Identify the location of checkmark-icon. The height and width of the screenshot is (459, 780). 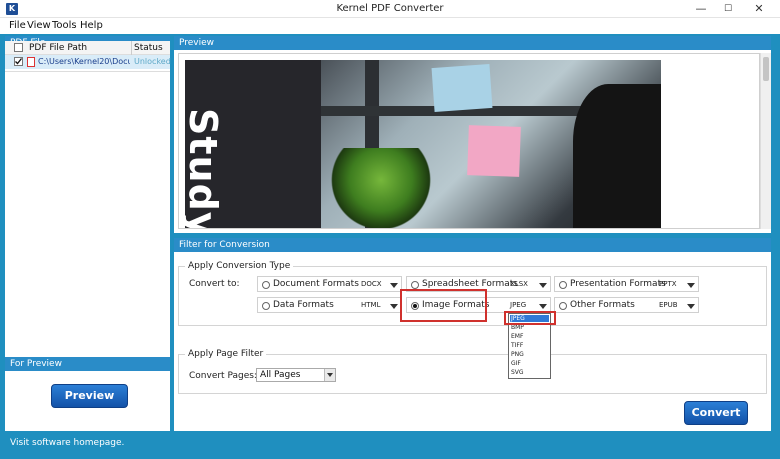
(19, 61).